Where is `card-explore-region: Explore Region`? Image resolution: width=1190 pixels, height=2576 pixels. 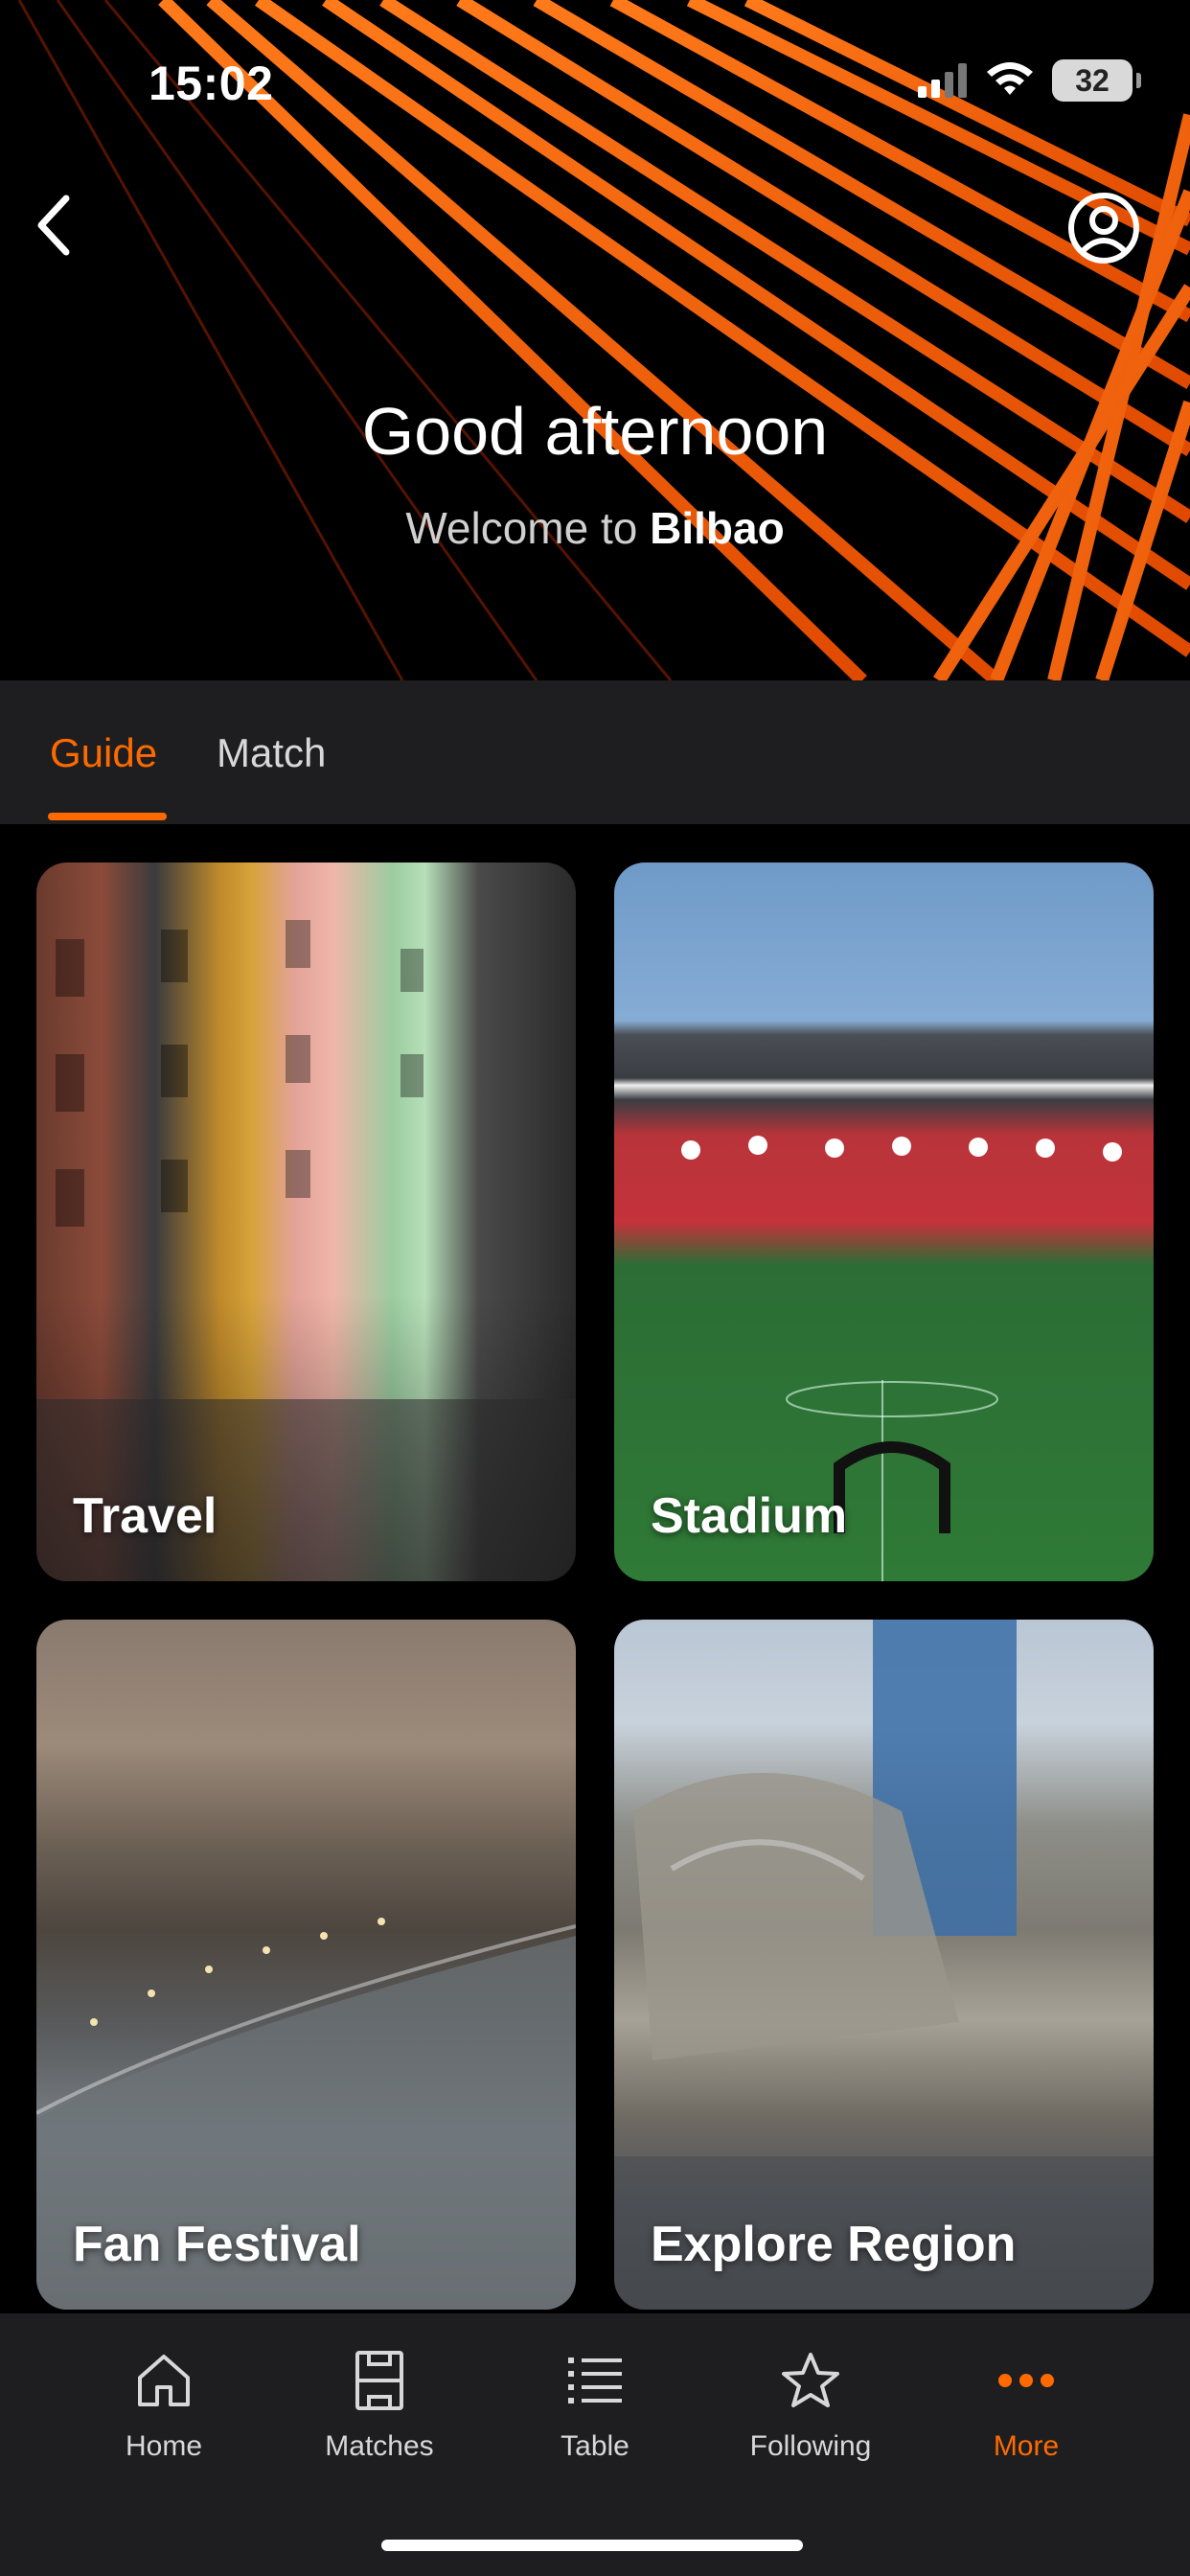
card-explore-region: Explore Region is located at coordinates (884, 1965).